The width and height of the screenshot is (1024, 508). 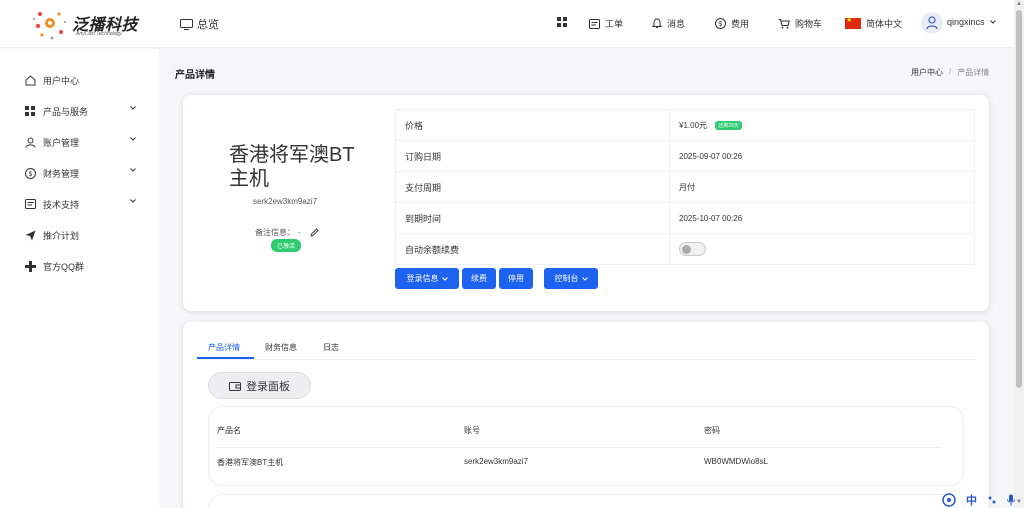 I want to click on microphone-icon, so click(x=1011, y=500).